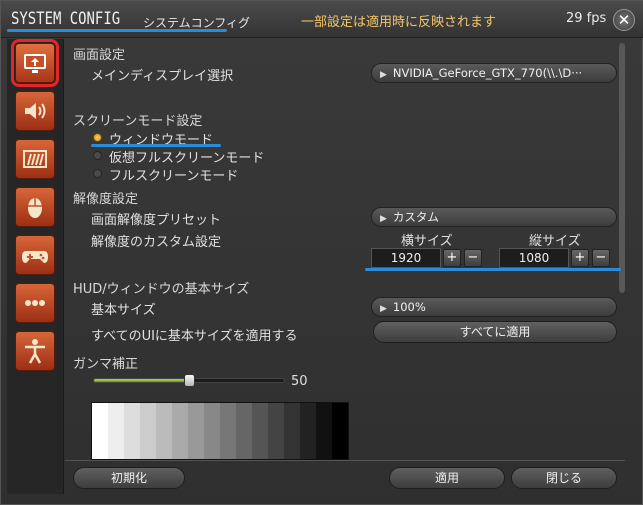 This screenshot has height=505, width=643. Describe the element at coordinates (415, 217) in the screenshot. I see `resolution-preset-value: カスタム` at that location.